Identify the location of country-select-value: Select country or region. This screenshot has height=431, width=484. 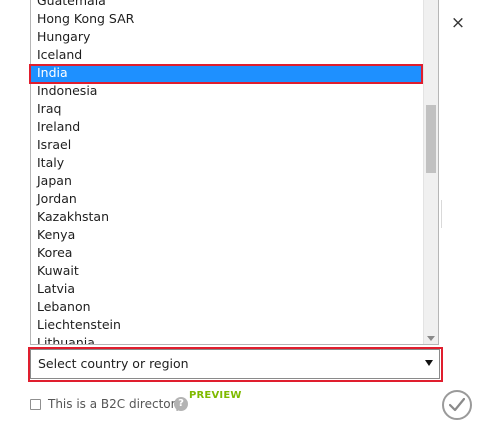
(113, 363).